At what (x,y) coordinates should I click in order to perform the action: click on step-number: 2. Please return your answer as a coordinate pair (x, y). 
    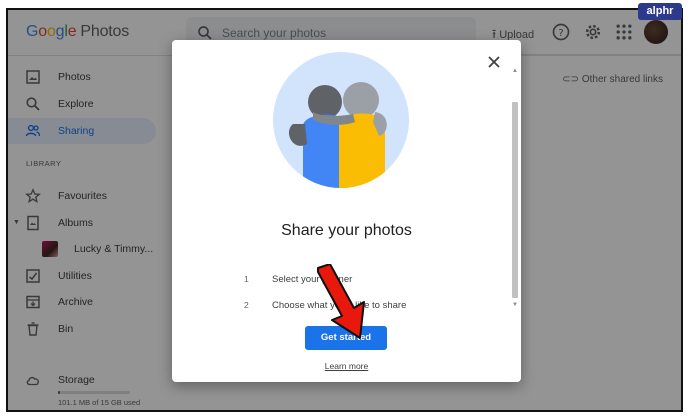
    Looking at the image, I should click on (246, 305).